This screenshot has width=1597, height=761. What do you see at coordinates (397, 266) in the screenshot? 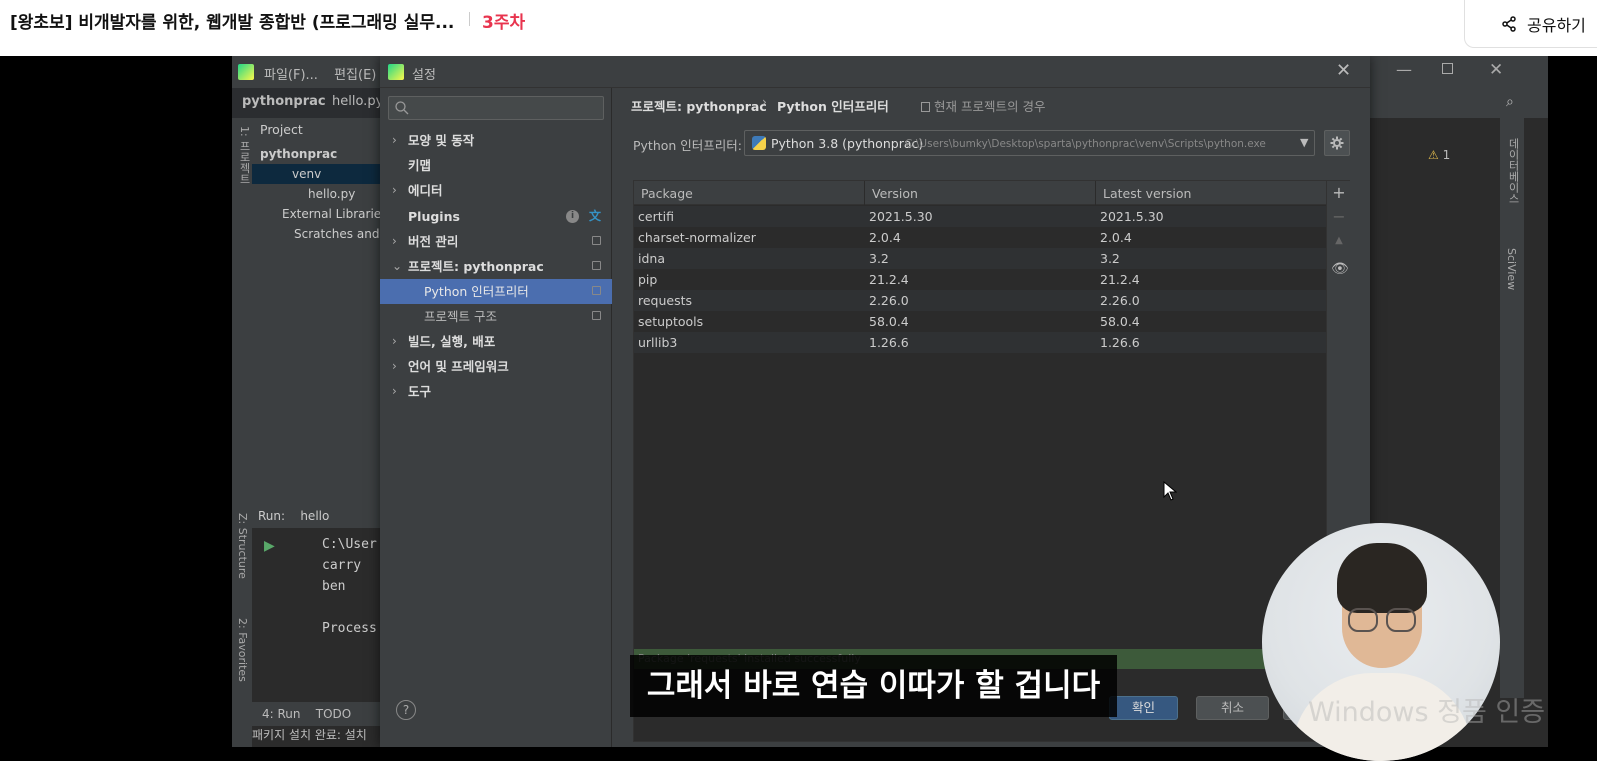
I see `collapse-arrow-icon: ⌄` at bounding box center [397, 266].